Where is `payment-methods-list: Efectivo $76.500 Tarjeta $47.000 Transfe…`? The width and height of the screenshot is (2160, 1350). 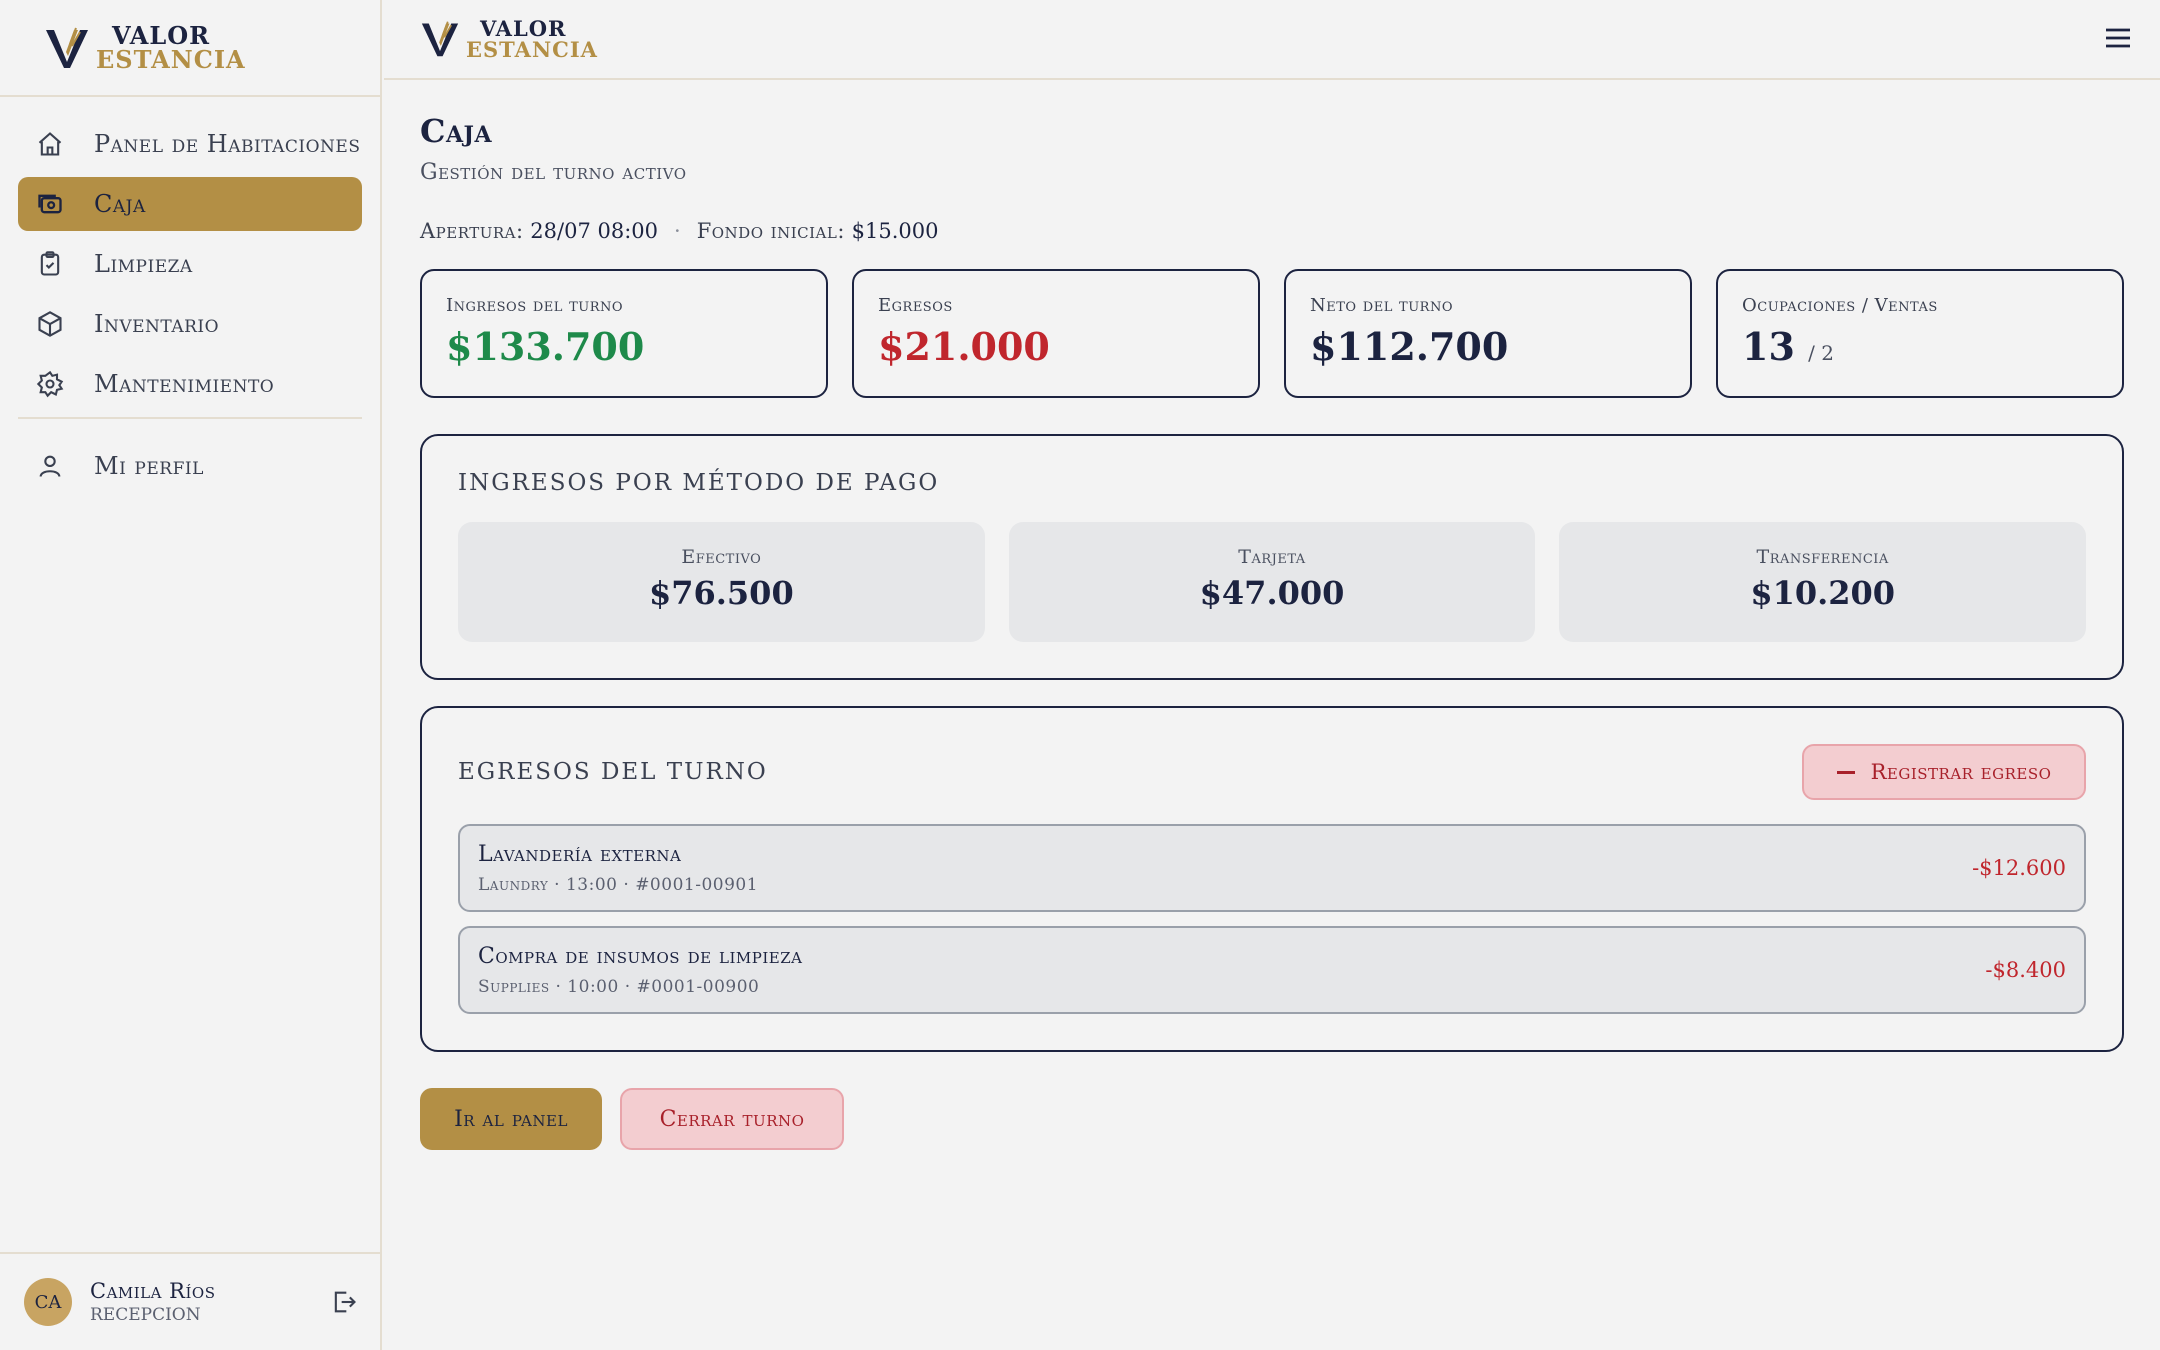 payment-methods-list: Efectivo $76.500 Tarjeta $47.000 Transfe… is located at coordinates (1272, 582).